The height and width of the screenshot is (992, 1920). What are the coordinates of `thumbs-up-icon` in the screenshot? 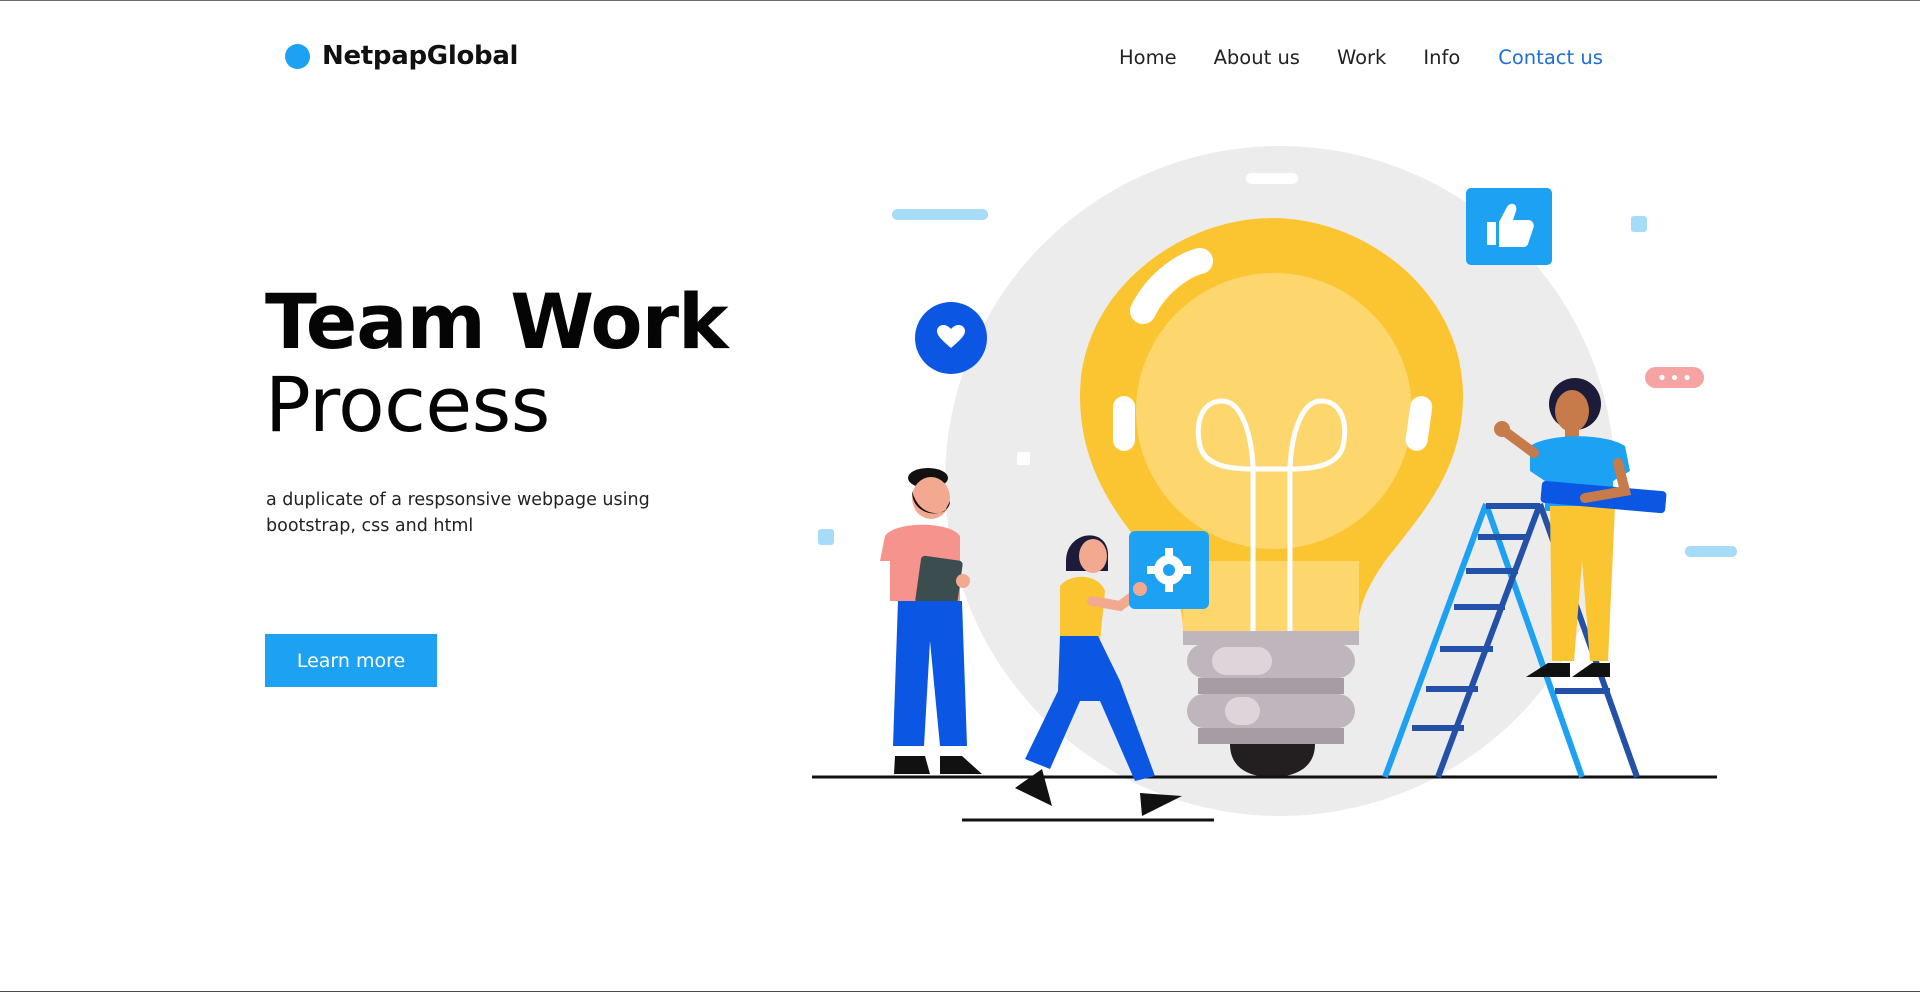 It's located at (1509, 226).